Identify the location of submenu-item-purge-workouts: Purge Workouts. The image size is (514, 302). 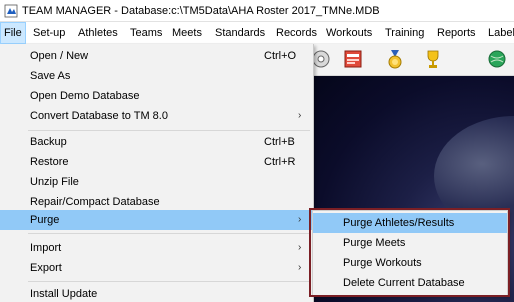
(410, 263).